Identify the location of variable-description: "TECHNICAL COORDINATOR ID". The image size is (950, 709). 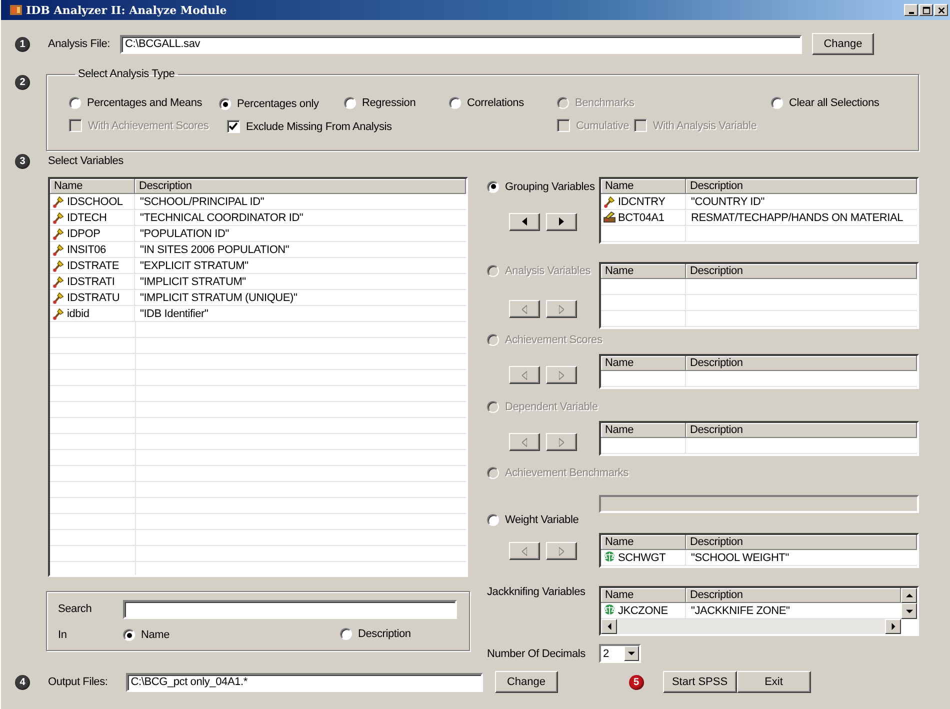
(222, 218).